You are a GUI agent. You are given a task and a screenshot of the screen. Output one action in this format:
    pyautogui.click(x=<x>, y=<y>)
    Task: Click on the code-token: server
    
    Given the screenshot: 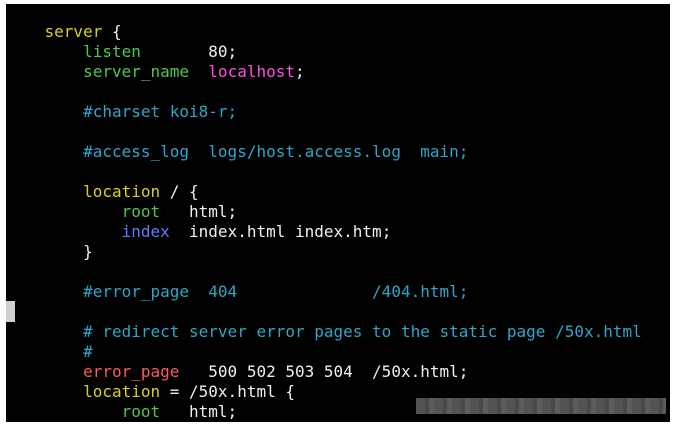 What is the action you would take?
    pyautogui.click(x=73, y=31)
    